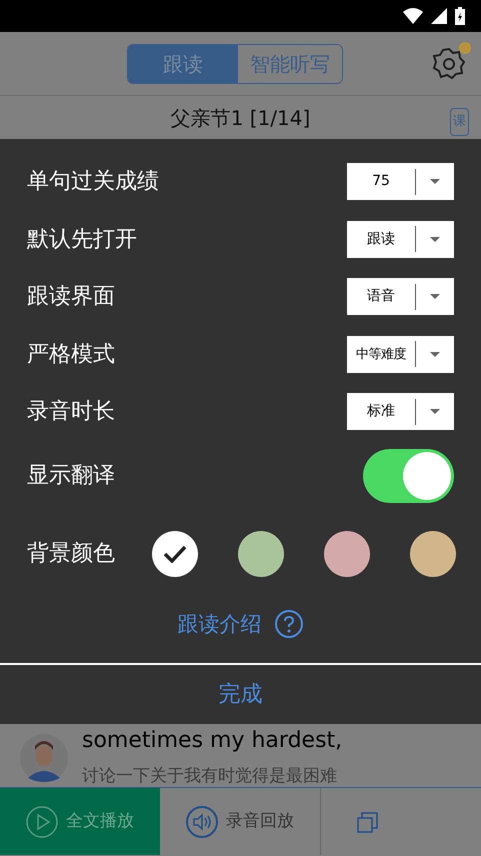  Describe the element at coordinates (44, 758) in the screenshot. I see `avatar-icon` at that location.